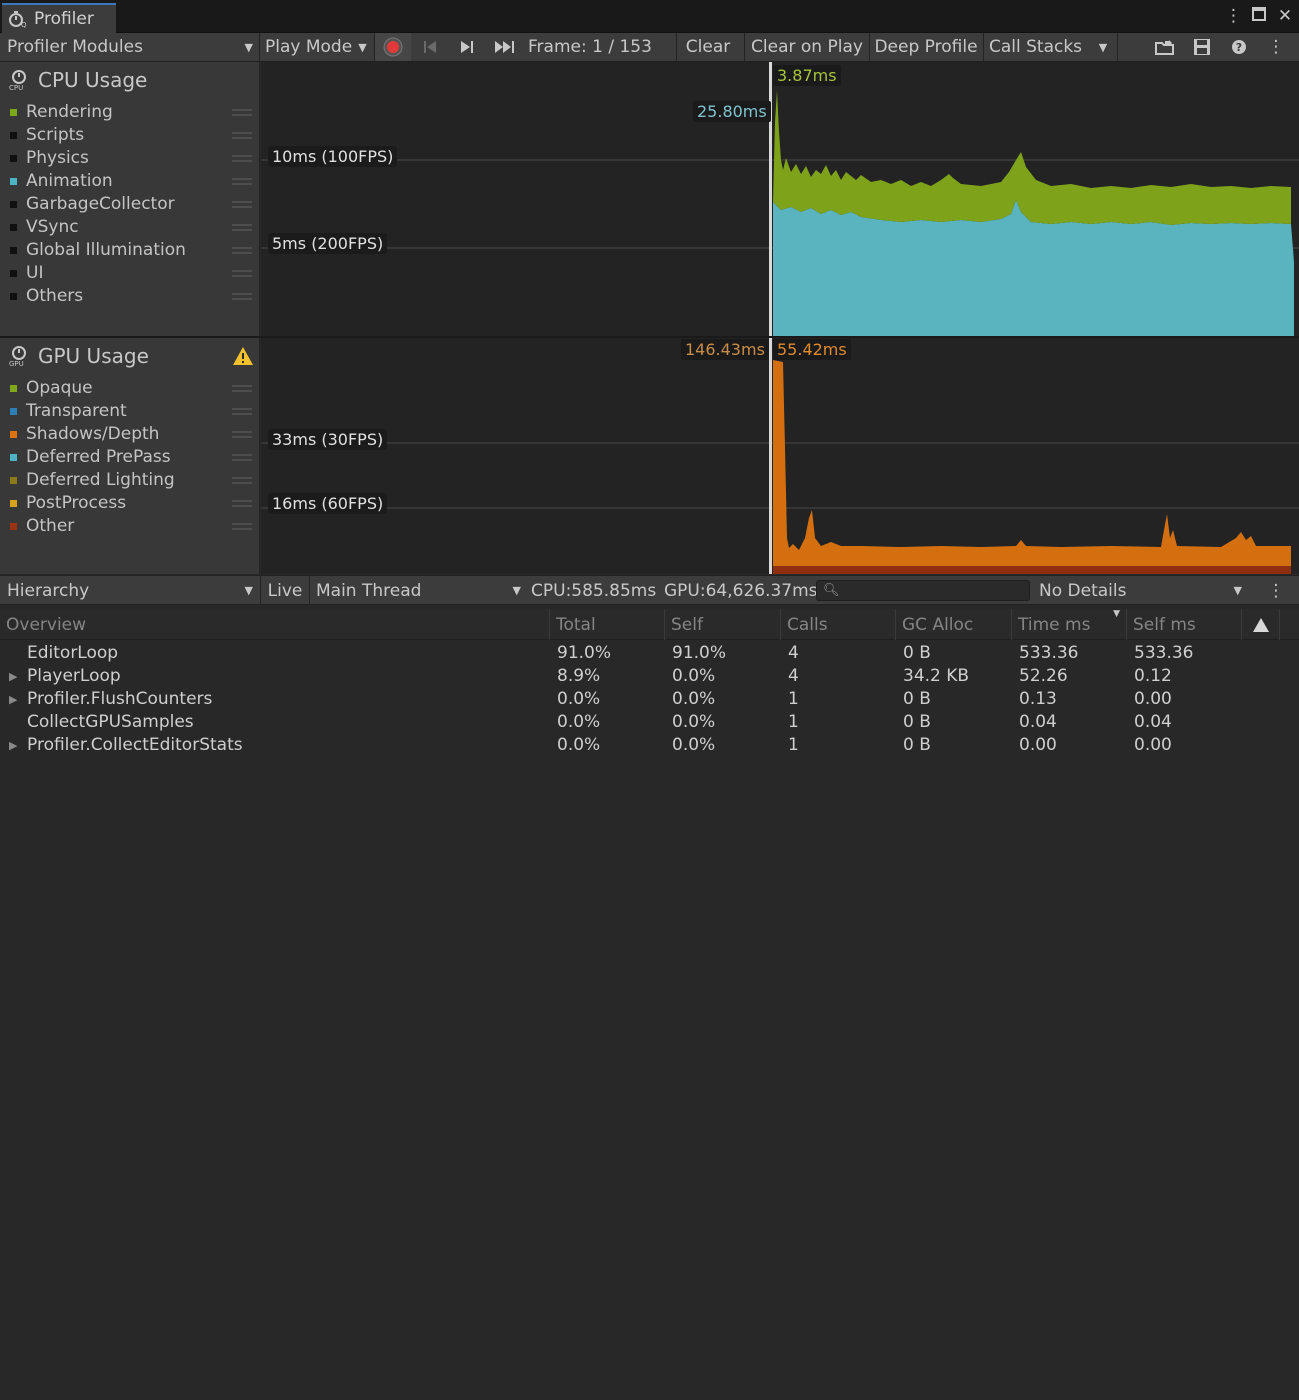 The image size is (1299, 1400). What do you see at coordinates (59, 18) in the screenshot?
I see `profiler-tab: Q Profiler` at bounding box center [59, 18].